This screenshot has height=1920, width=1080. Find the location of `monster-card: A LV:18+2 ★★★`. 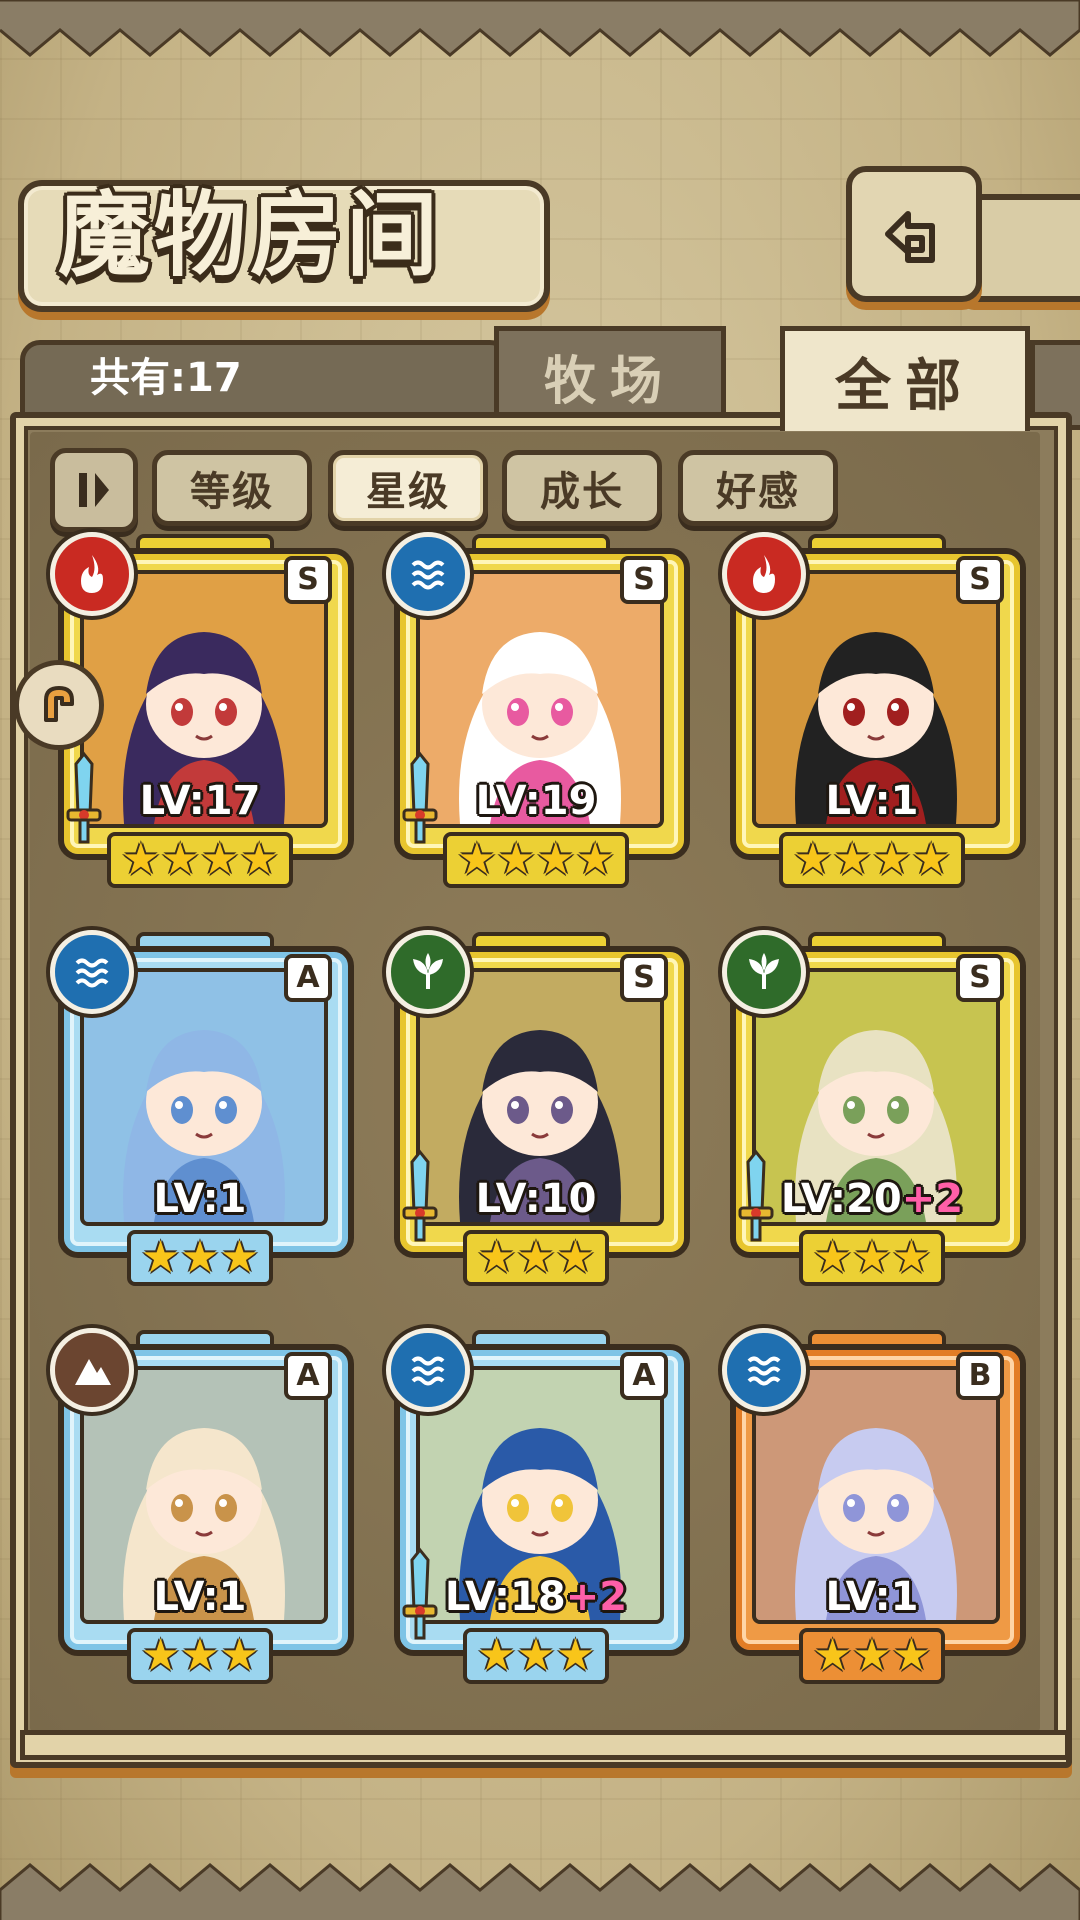

monster-card: A LV:18+2 ★★★ is located at coordinates (538, 1505).